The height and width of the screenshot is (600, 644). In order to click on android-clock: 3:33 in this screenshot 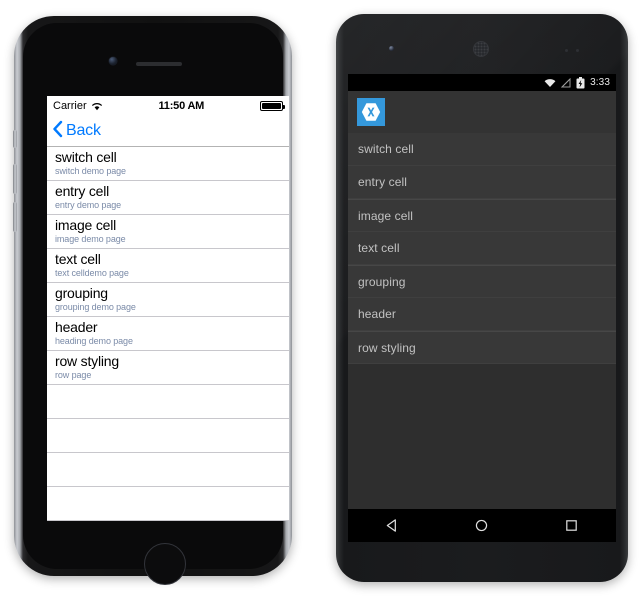, I will do `click(600, 82)`.